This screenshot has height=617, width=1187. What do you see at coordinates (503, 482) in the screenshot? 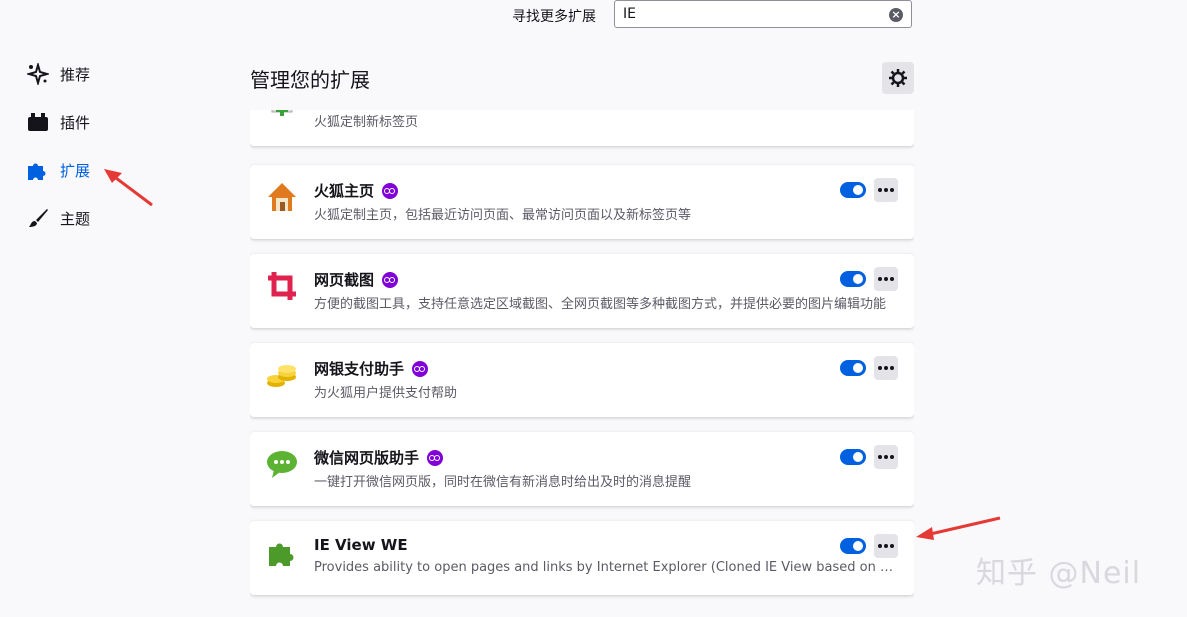
I see `extension-description: 一键打开微信网页版，同时在微信有新消息时给出及时的消息提醒` at bounding box center [503, 482].